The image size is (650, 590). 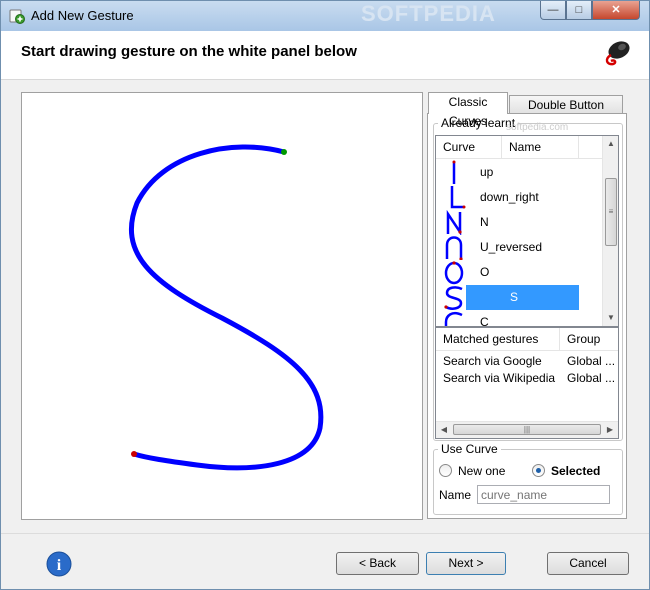 I want to click on radio-checked-dot, so click(x=538, y=470).